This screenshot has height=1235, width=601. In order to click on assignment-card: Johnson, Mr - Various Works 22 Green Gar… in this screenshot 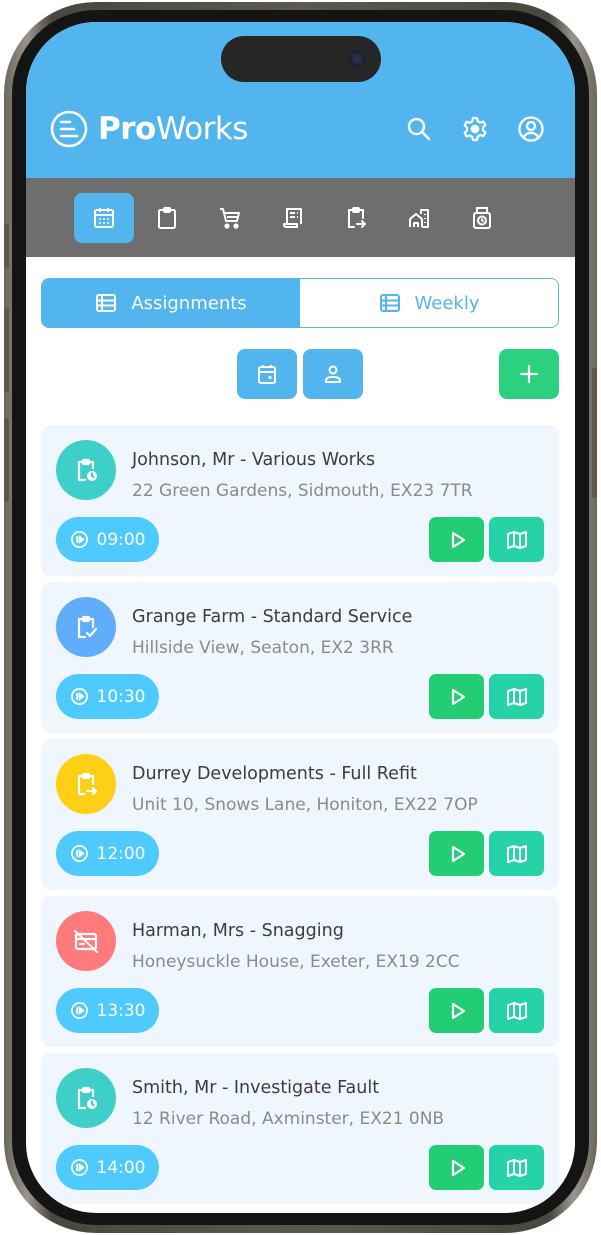, I will do `click(300, 500)`.